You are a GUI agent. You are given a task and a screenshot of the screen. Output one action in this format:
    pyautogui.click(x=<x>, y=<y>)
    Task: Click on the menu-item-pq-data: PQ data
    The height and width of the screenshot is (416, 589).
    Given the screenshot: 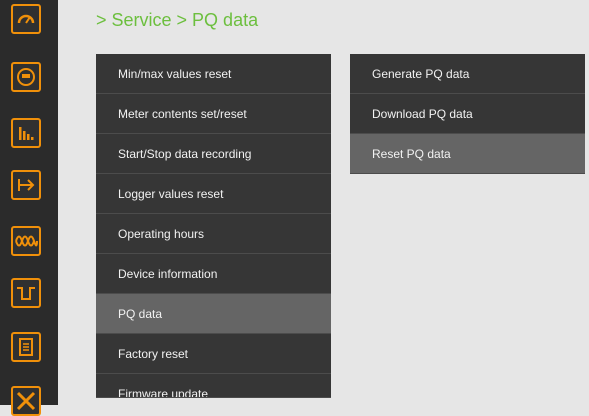 What is the action you would take?
    pyautogui.click(x=213, y=314)
    